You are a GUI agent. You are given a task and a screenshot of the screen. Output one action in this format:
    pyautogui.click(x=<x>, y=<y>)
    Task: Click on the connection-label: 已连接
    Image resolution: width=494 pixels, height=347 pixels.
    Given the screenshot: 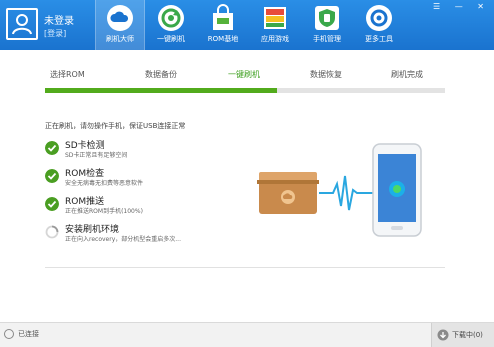 What is the action you would take?
    pyautogui.click(x=28, y=334)
    